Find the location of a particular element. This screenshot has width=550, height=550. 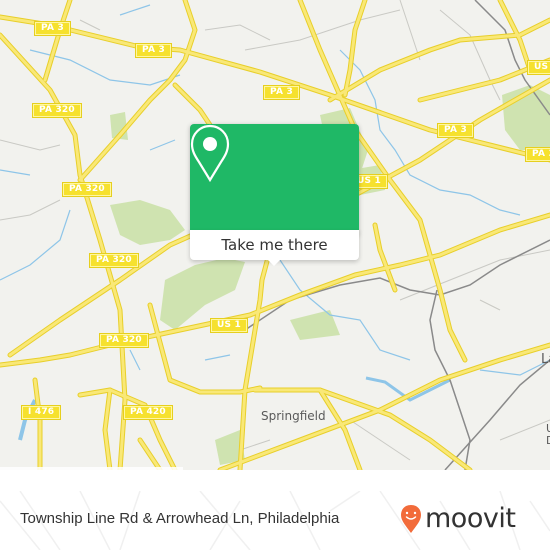

place-label: La is located at coordinates (545, 359).